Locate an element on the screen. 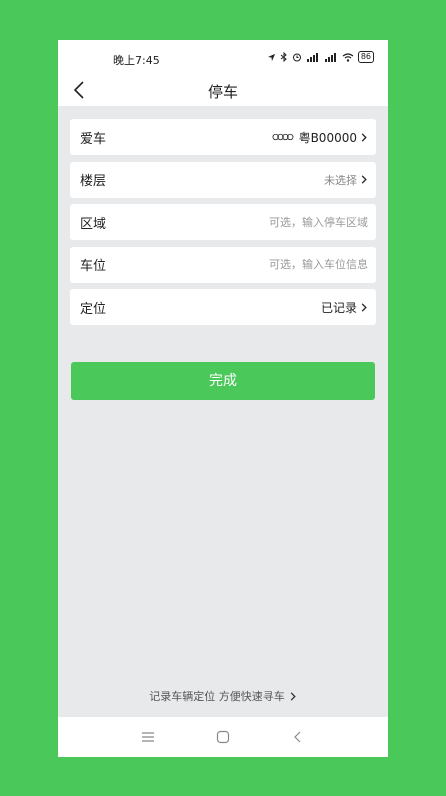 This screenshot has height=796, width=446. location-status: 已记录 is located at coordinates (338, 307).